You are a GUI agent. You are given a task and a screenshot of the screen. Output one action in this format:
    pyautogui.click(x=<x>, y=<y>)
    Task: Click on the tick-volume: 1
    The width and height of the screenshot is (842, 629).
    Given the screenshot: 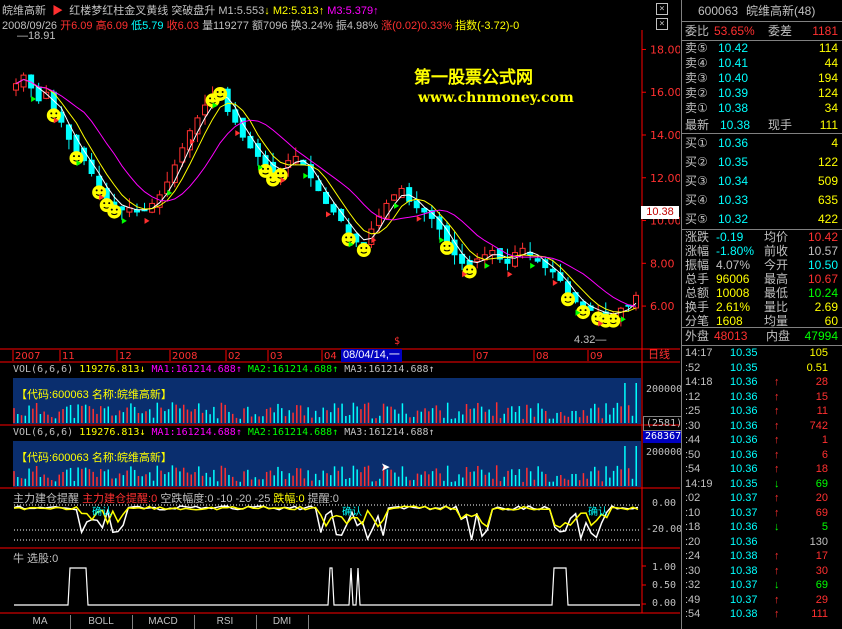 What is the action you would take?
    pyautogui.click(x=824, y=440)
    